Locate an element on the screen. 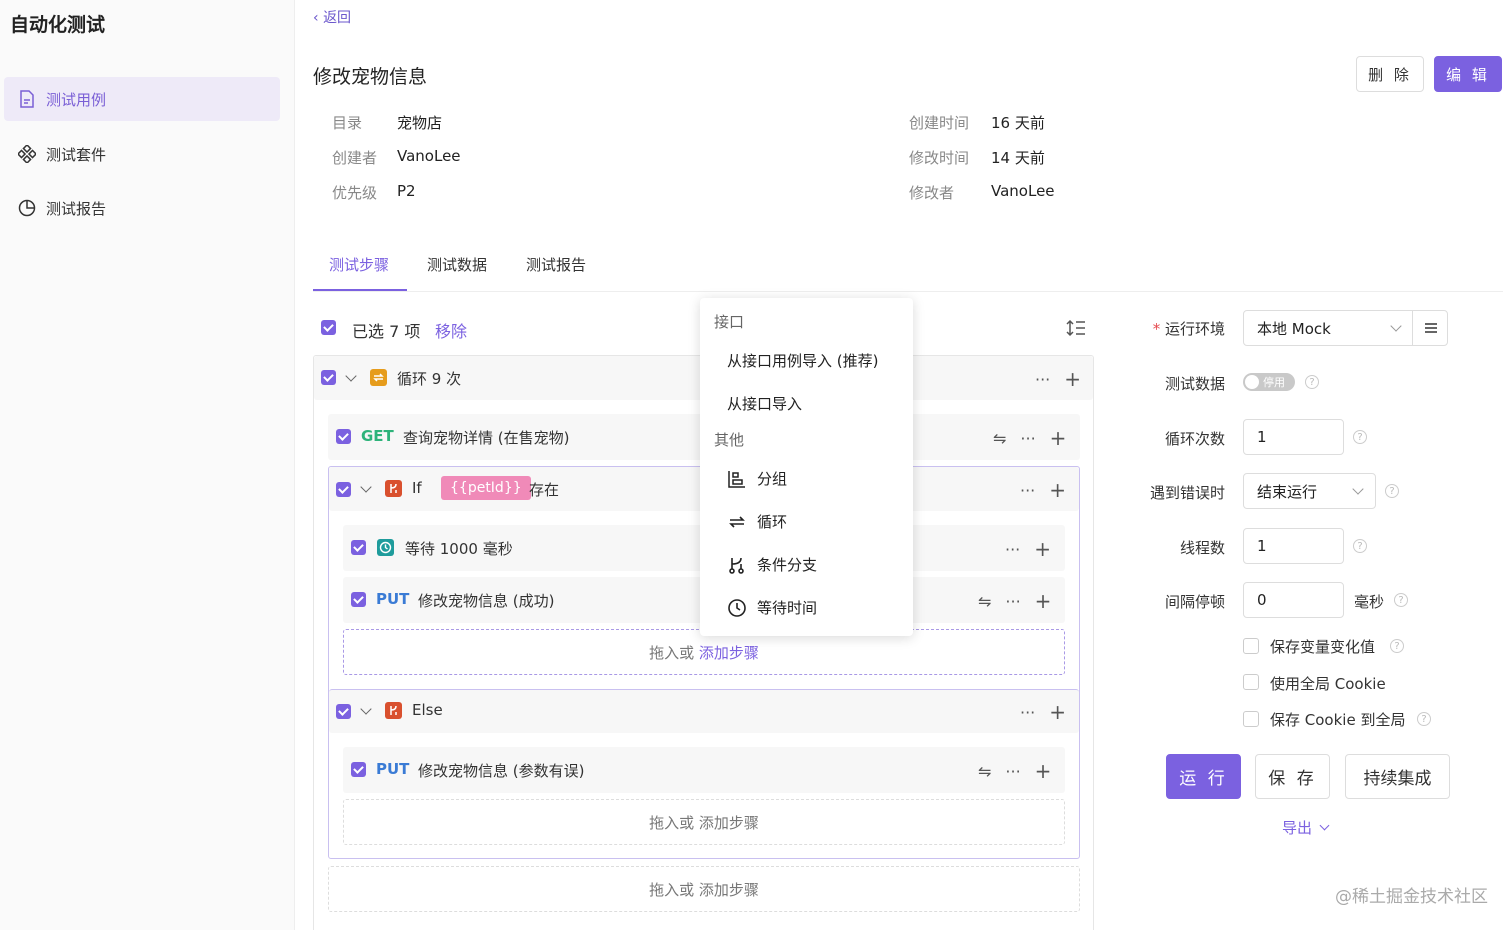 The image size is (1512, 930). add-step-link: 添加步骤 is located at coordinates (729, 652).